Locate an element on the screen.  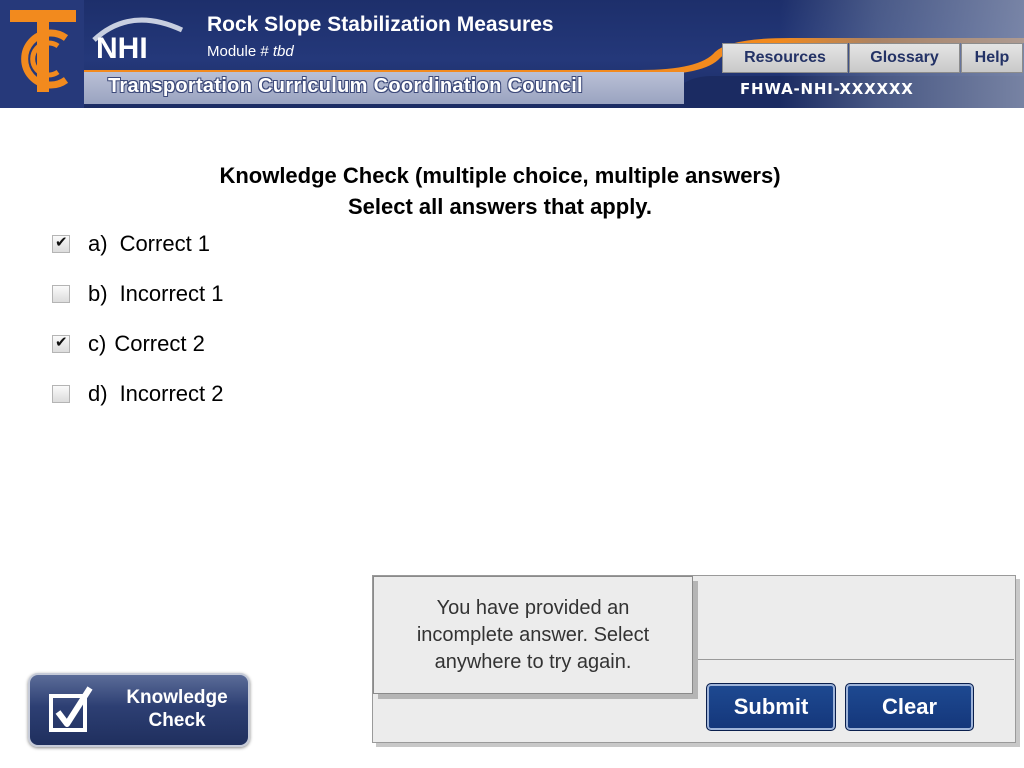
option-d: d) Incorrect 2 is located at coordinates (138, 394).